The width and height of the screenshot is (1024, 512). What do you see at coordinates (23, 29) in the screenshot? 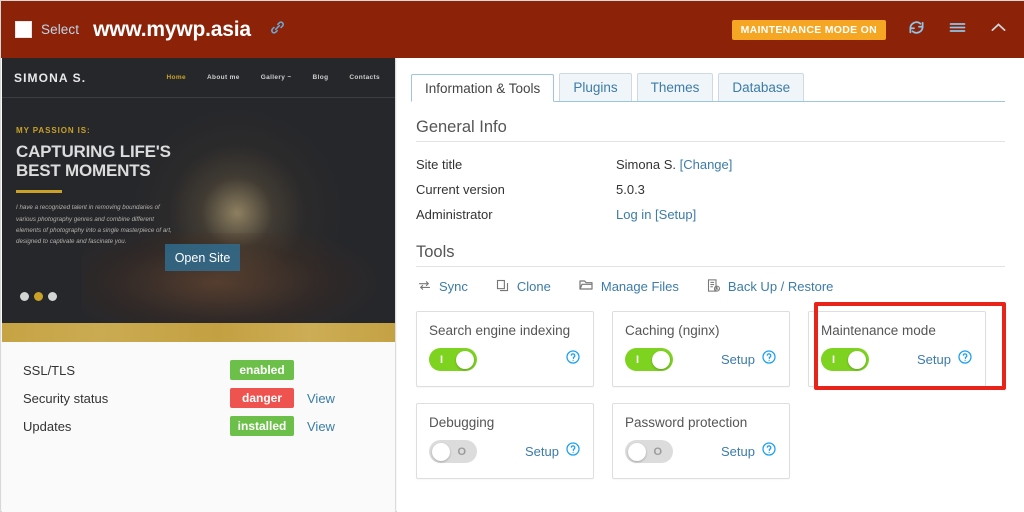
I see `select-site-checkbox` at bounding box center [23, 29].